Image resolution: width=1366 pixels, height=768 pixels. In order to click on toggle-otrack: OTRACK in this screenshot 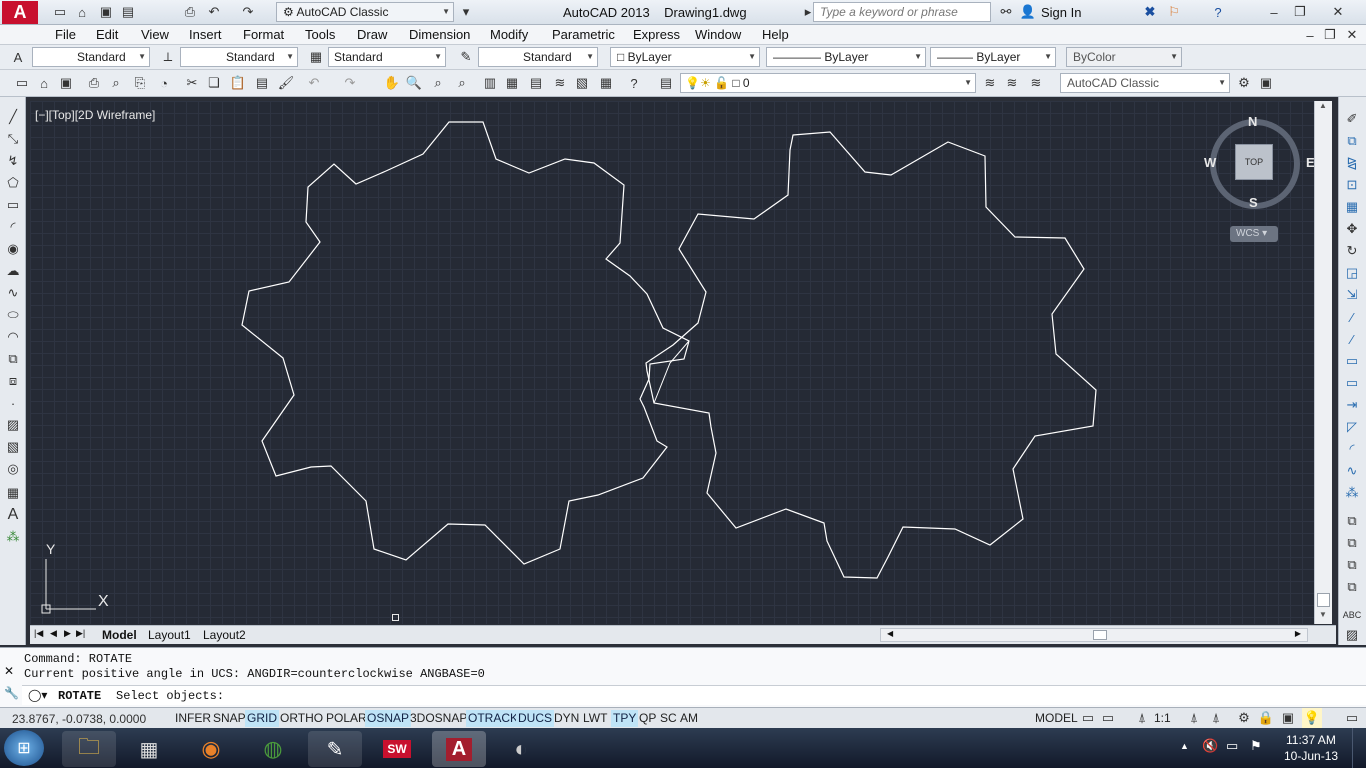, I will do `click(493, 718)`.